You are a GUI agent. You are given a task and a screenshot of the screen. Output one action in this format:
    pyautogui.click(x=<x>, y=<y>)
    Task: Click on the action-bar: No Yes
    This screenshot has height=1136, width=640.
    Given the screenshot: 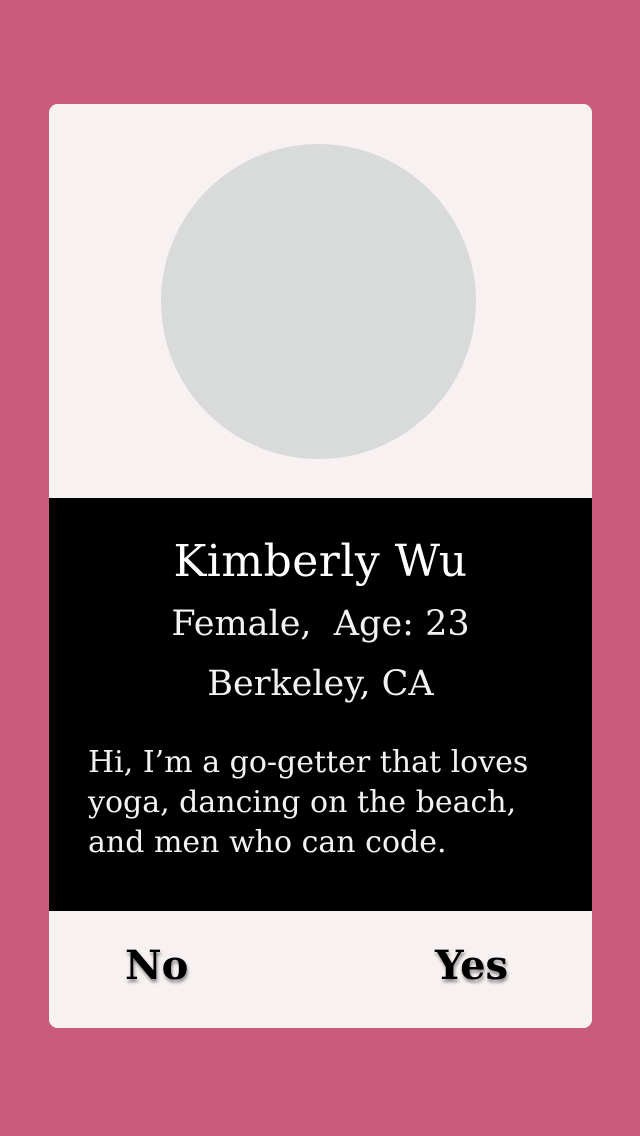 What is the action you would take?
    pyautogui.click(x=320, y=969)
    